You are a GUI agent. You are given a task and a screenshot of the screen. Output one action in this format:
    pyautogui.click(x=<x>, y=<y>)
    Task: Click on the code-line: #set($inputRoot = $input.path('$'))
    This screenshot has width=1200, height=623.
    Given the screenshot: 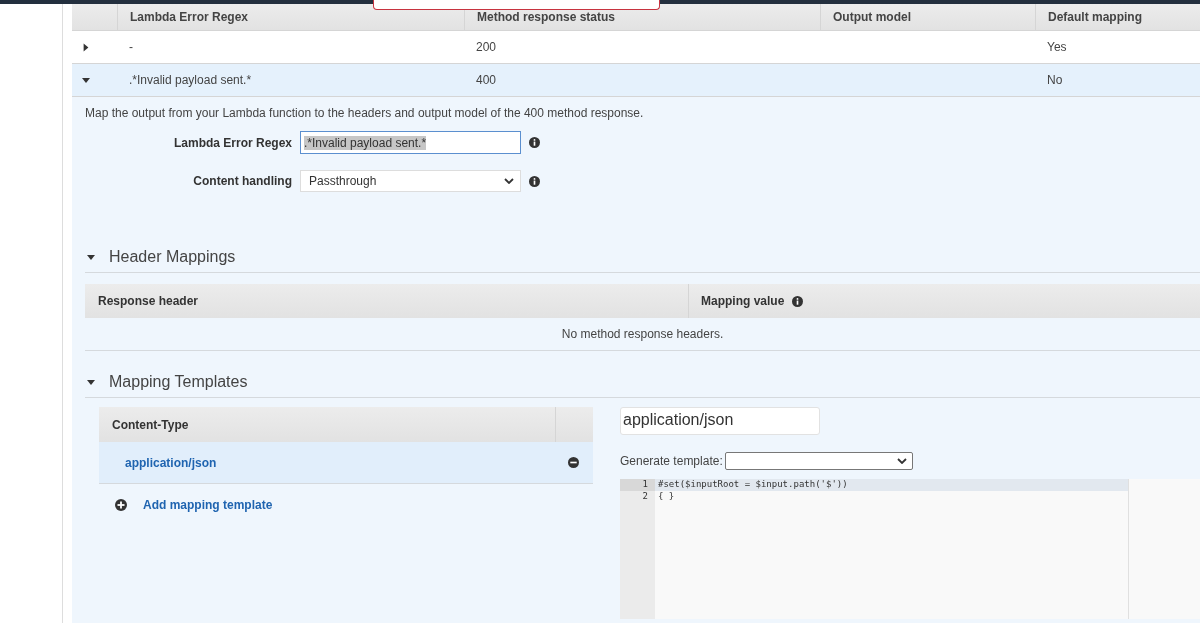 What is the action you would take?
    pyautogui.click(x=753, y=484)
    